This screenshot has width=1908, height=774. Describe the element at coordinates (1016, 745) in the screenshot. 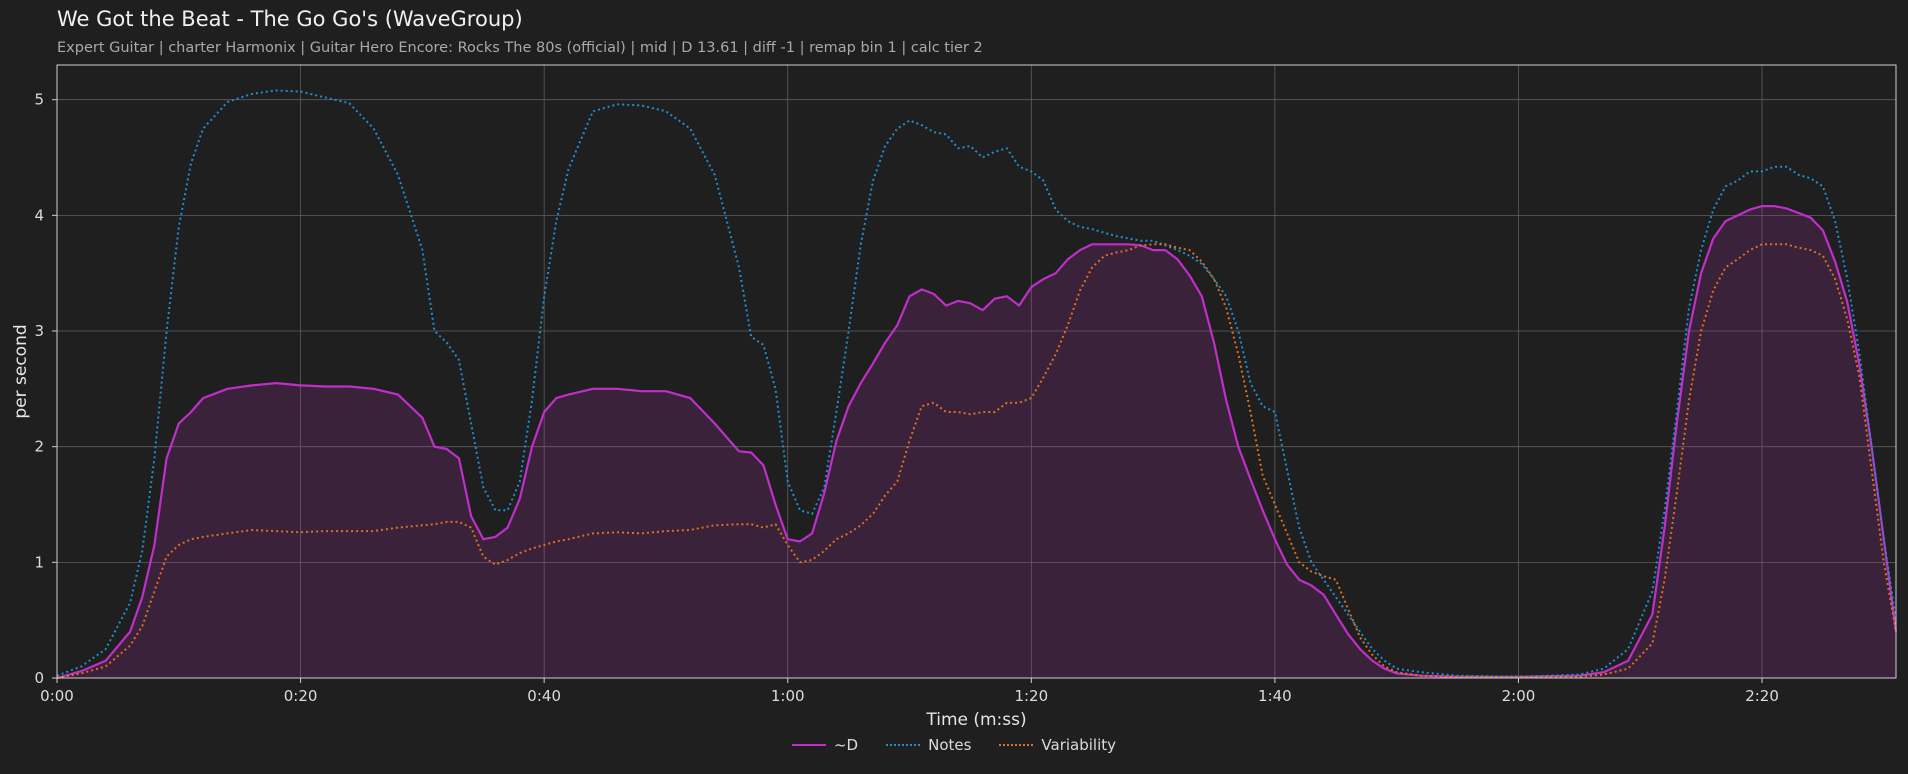

I see `legend-swatch-variability` at that location.